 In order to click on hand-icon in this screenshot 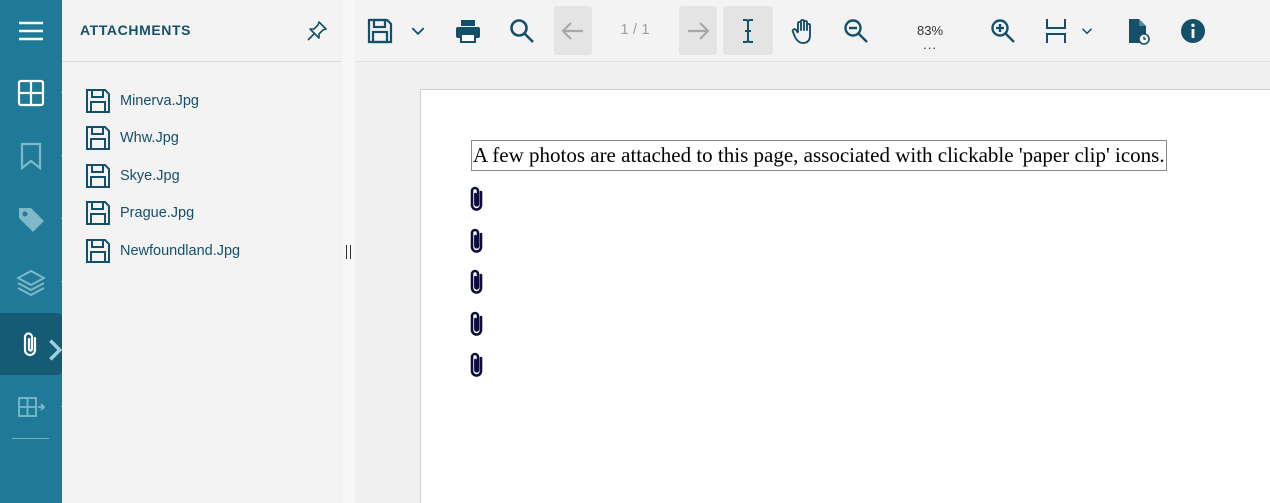, I will do `click(801, 31)`.